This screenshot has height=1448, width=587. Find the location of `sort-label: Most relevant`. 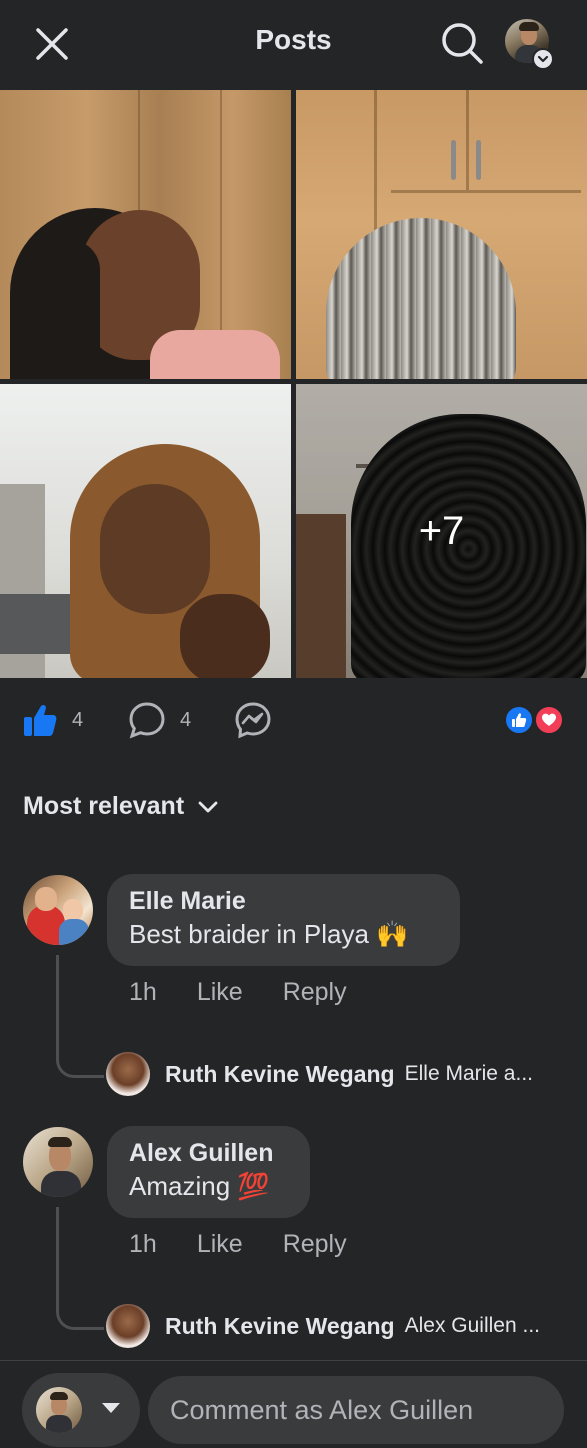

sort-label: Most relevant is located at coordinates (104, 806).